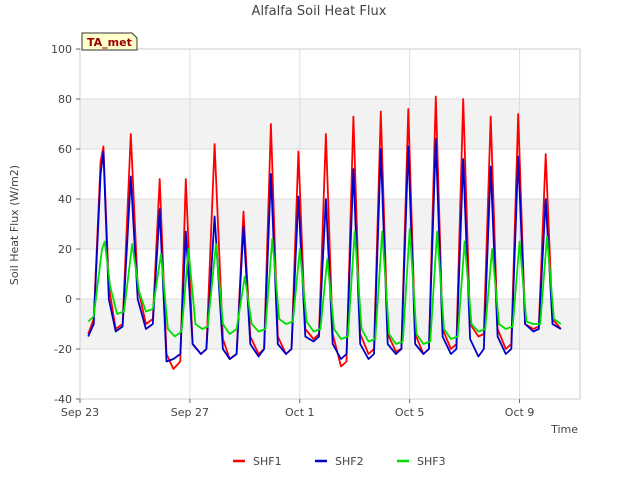  Describe the element at coordinates (65, 99) in the screenshot. I see `y-tick-label: 80` at that location.